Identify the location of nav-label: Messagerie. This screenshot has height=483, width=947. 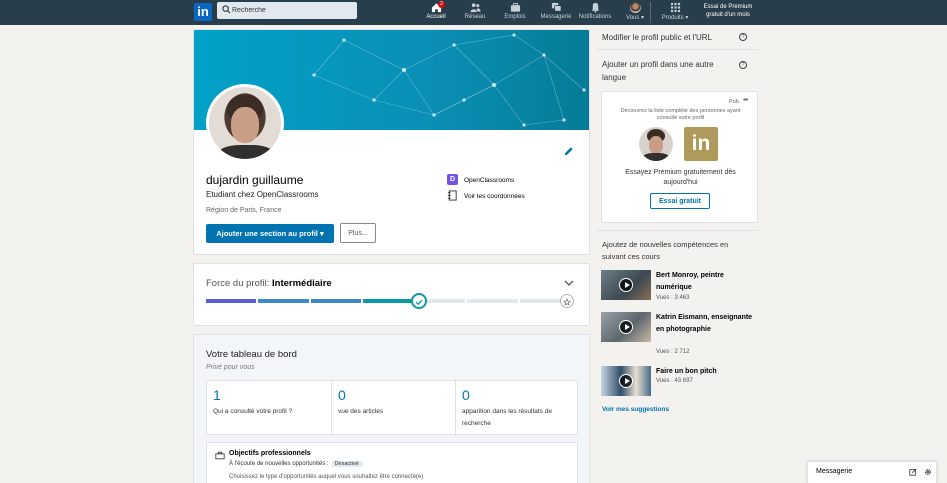
(556, 17).